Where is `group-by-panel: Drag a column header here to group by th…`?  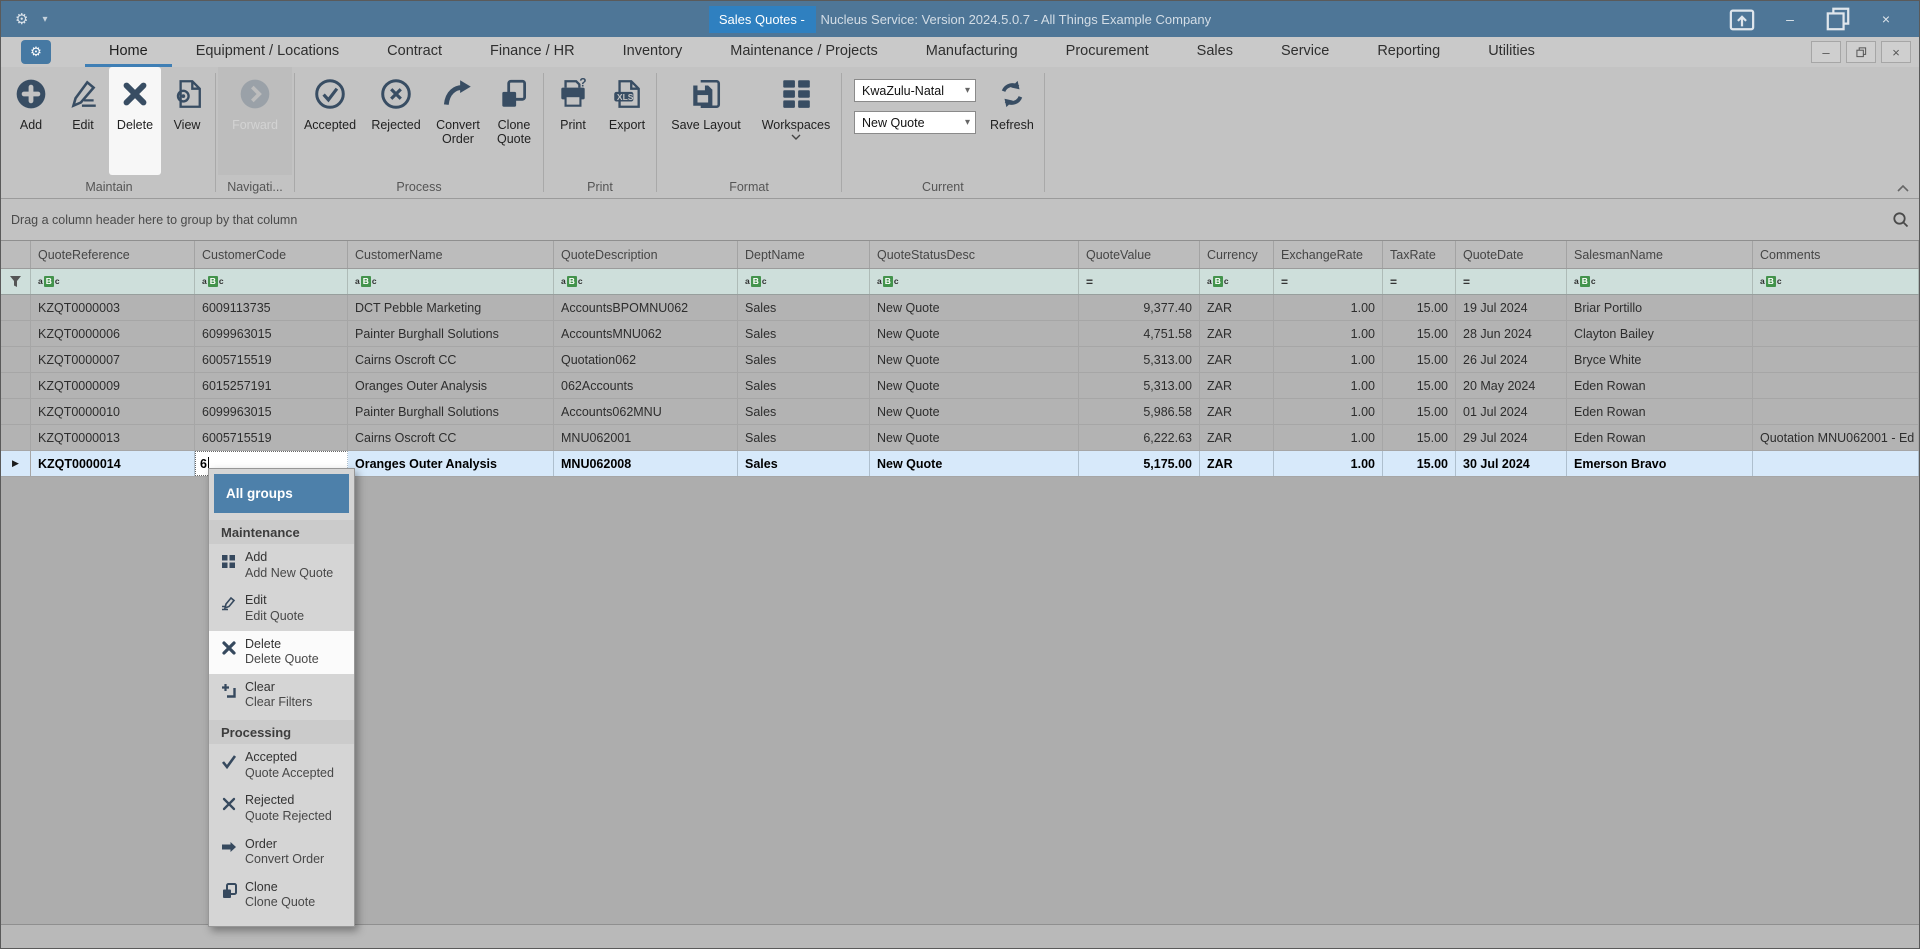
group-by-panel: Drag a column header here to group by th… is located at coordinates (960, 220).